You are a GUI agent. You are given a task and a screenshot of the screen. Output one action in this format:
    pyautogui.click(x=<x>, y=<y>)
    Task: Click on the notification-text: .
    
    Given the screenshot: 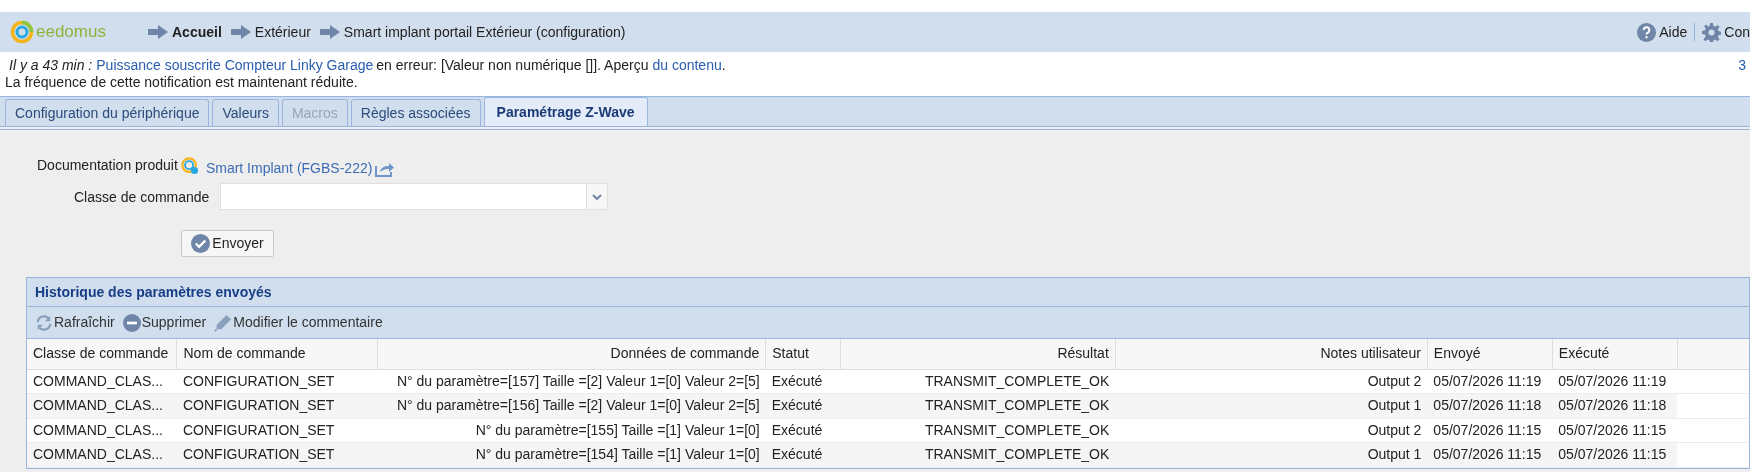 What is the action you would take?
    pyautogui.click(x=723, y=65)
    